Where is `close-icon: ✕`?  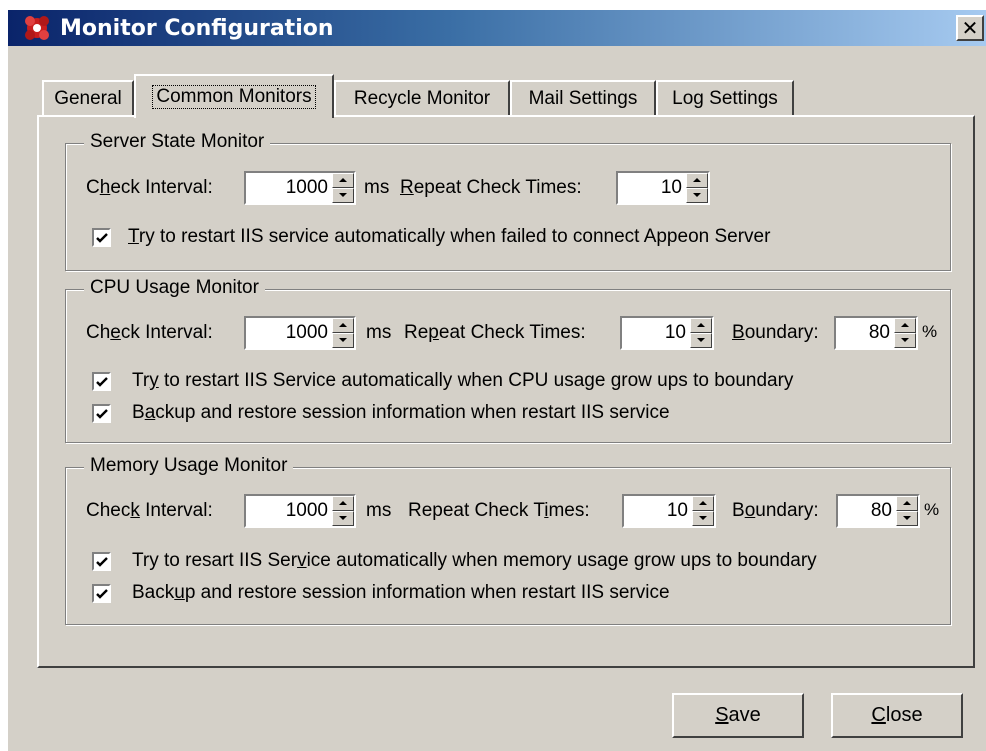 close-icon: ✕ is located at coordinates (970, 28).